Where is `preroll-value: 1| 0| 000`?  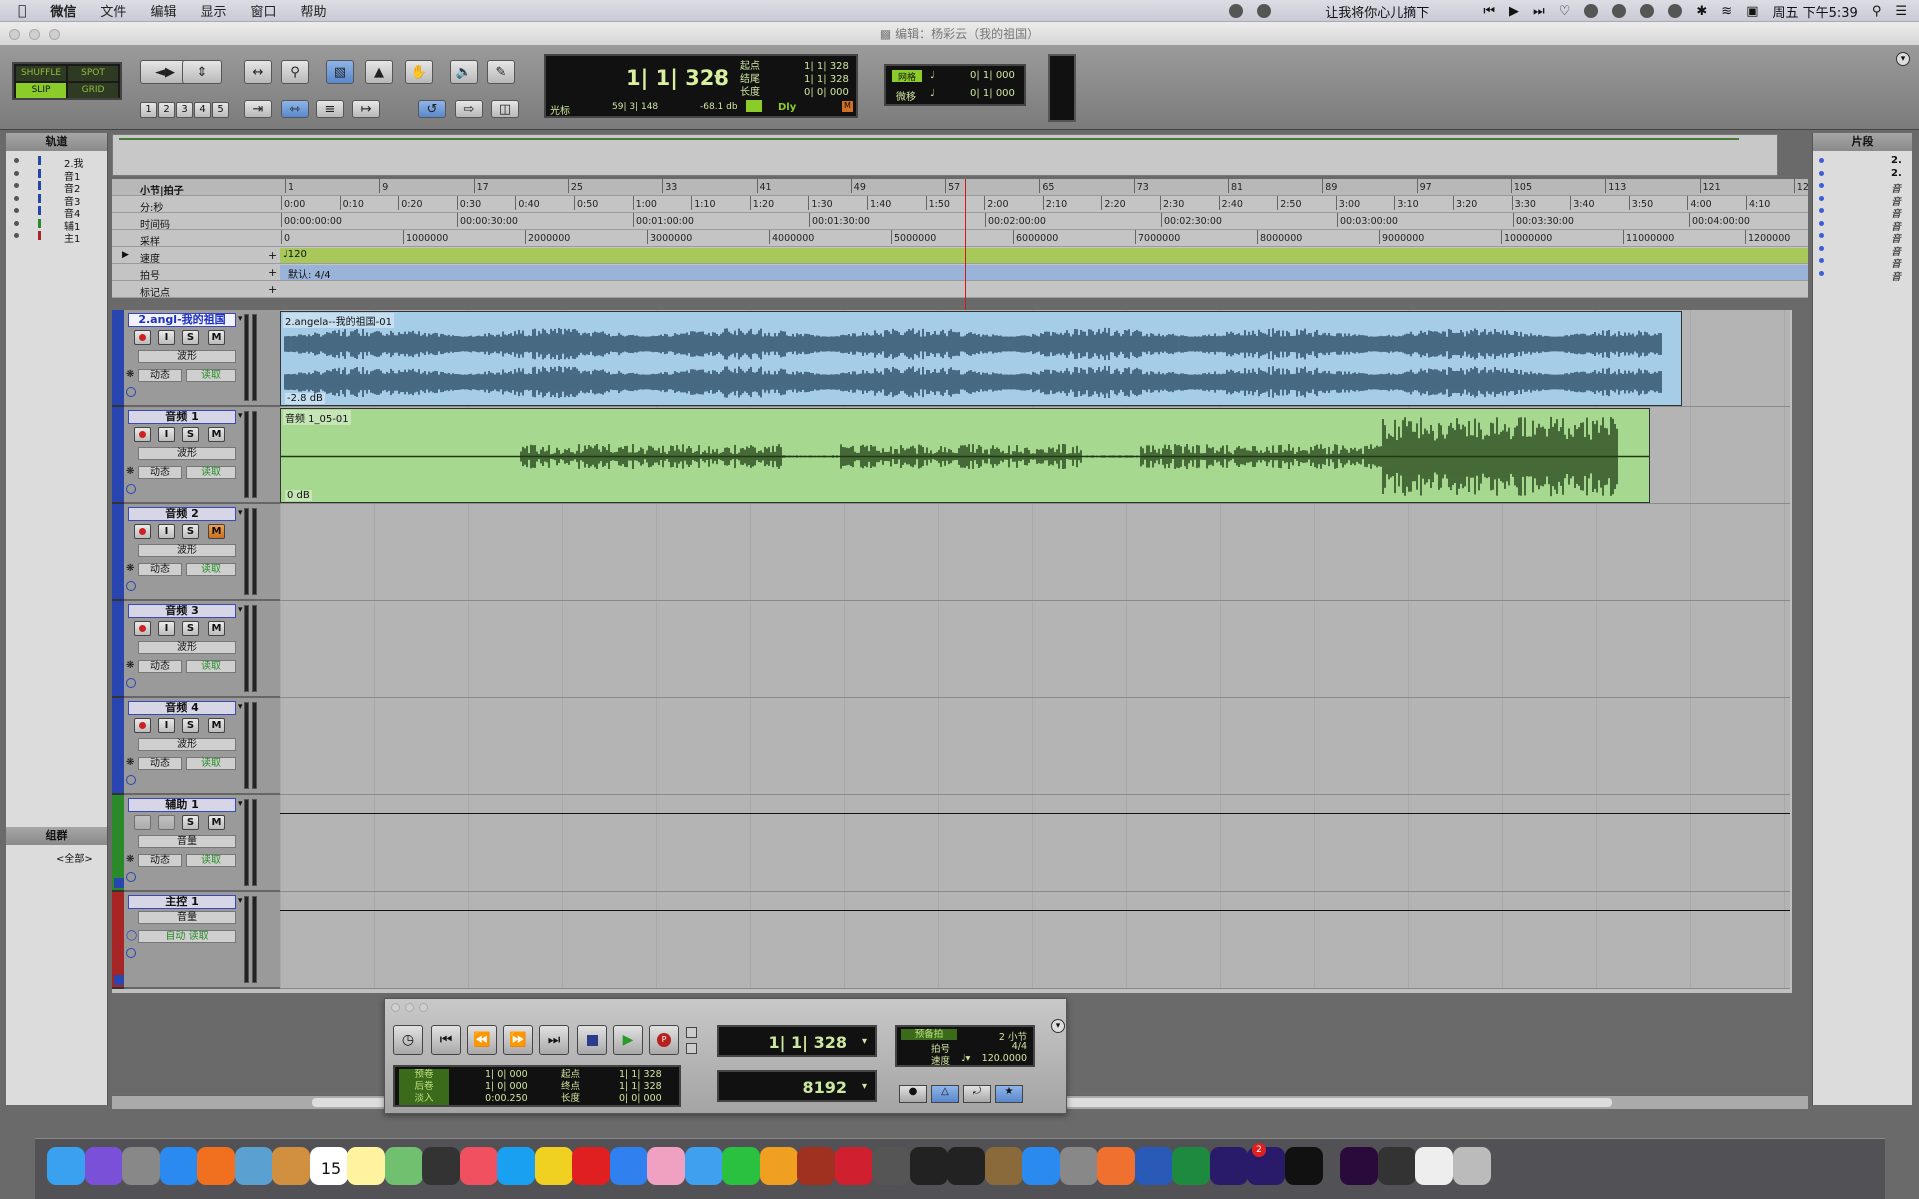
preroll-value: 1| 0| 000 is located at coordinates (506, 1075).